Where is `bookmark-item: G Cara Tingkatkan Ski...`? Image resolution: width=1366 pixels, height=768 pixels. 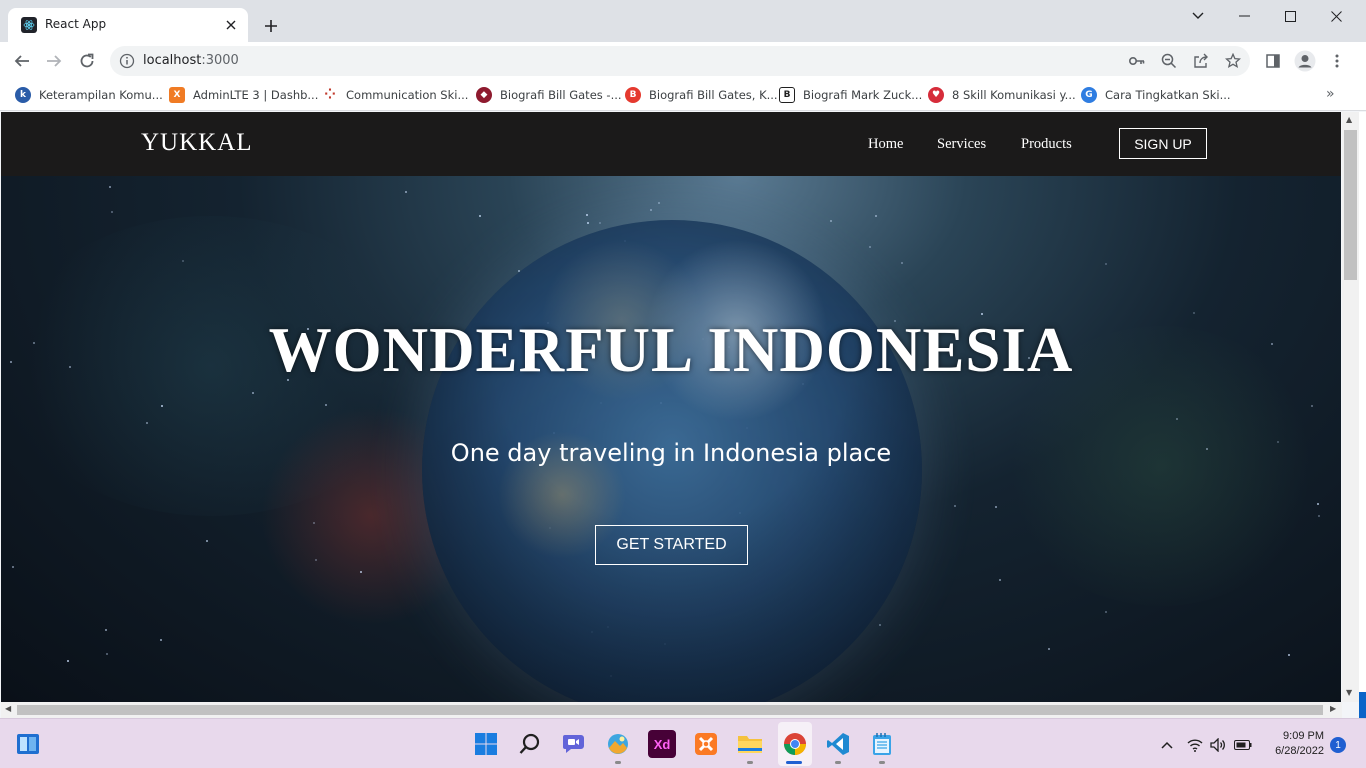
bookmark-item: G Cara Tingkatkan Ski... is located at coordinates (1156, 95).